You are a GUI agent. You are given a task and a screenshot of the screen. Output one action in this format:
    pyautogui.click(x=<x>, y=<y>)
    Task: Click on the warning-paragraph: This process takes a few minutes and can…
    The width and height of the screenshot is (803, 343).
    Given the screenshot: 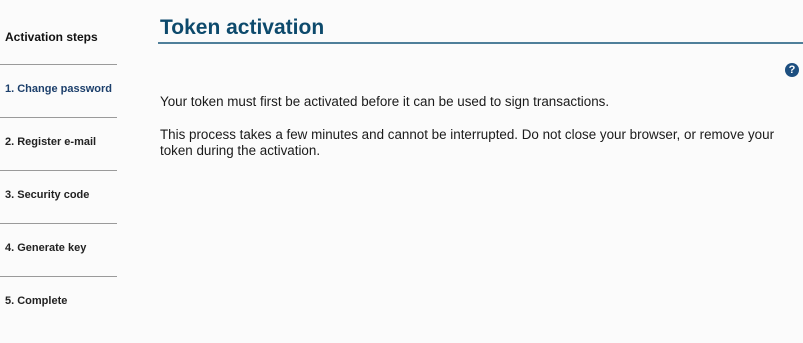 What is the action you would take?
    pyautogui.click(x=467, y=142)
    